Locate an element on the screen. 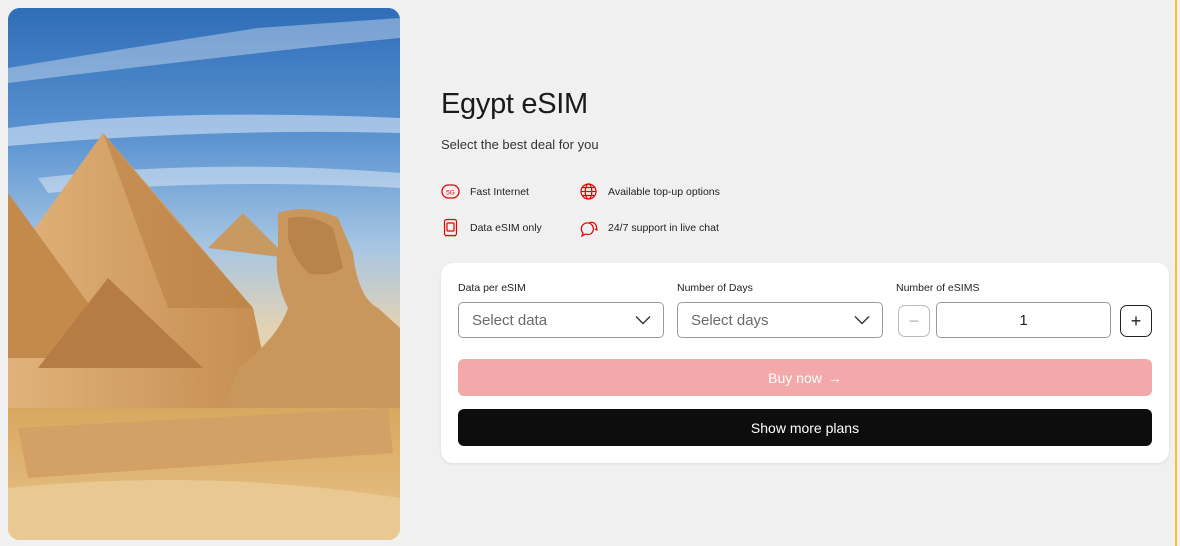 This screenshot has height=546, width=1180. data-per-esim-label: Data per eSIM is located at coordinates (492, 288).